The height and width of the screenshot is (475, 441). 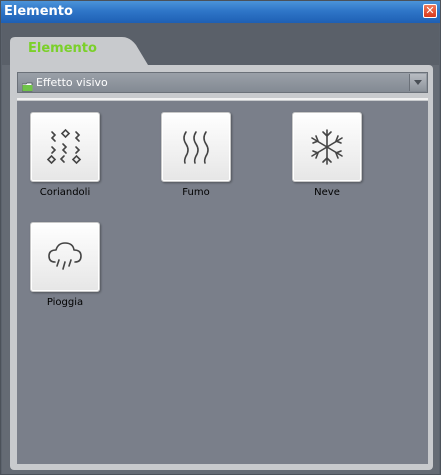 What do you see at coordinates (65, 192) in the screenshot?
I see `effect-label: Coriandoli` at bounding box center [65, 192].